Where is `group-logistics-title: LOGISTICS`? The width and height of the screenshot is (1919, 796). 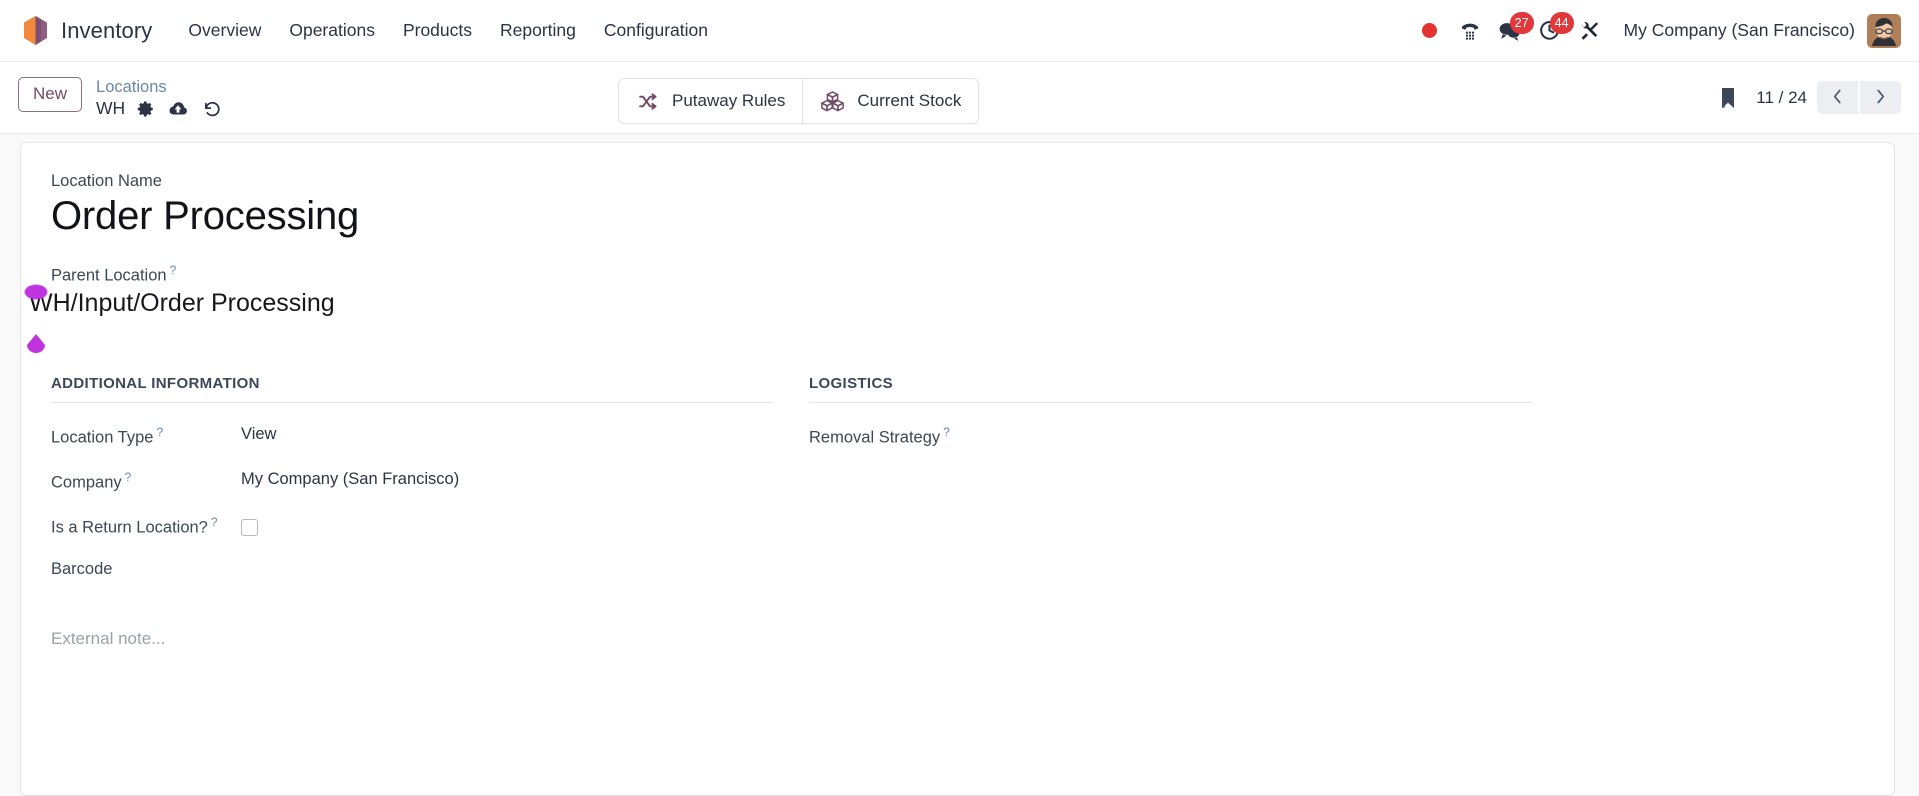 group-logistics-title: LOGISTICS is located at coordinates (1170, 389).